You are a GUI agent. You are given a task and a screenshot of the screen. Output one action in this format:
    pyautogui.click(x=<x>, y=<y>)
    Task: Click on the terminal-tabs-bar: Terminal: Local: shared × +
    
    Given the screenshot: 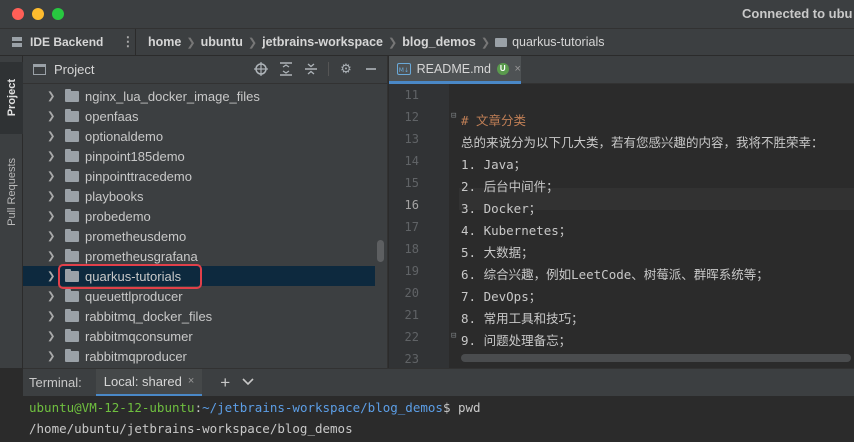 What is the action you would take?
    pyautogui.click(x=438, y=382)
    